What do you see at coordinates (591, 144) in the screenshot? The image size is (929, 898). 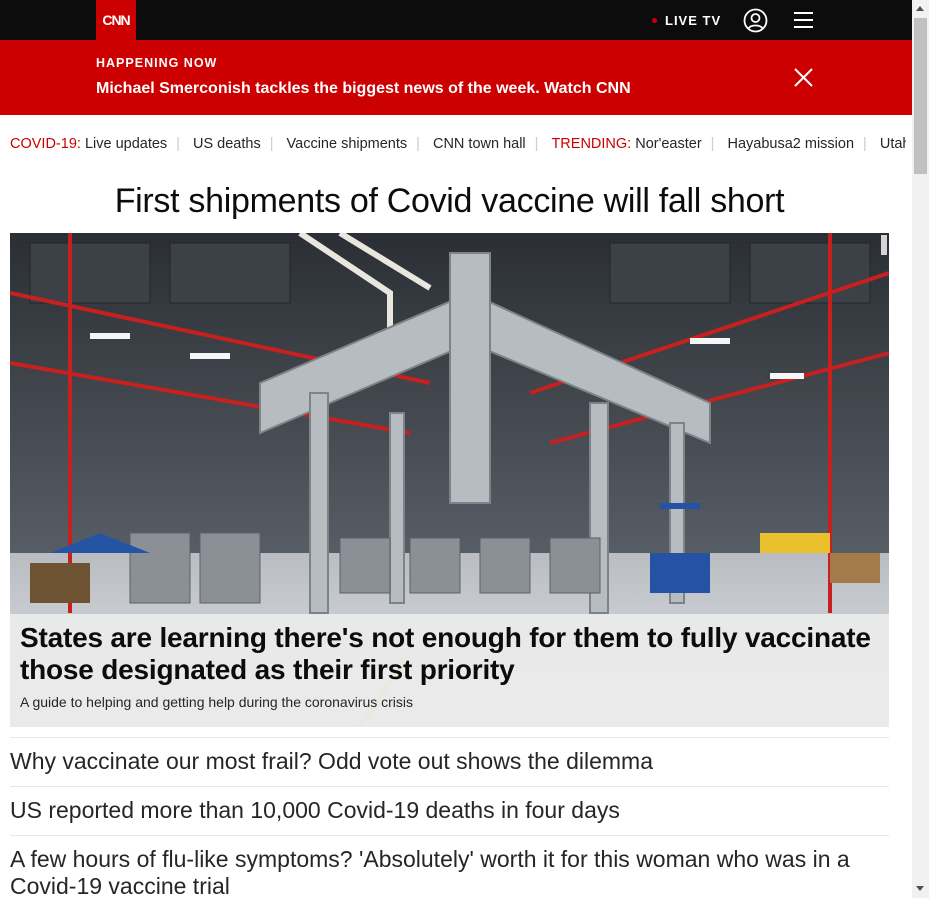 I see `trending-label: TRENDING:` at bounding box center [591, 144].